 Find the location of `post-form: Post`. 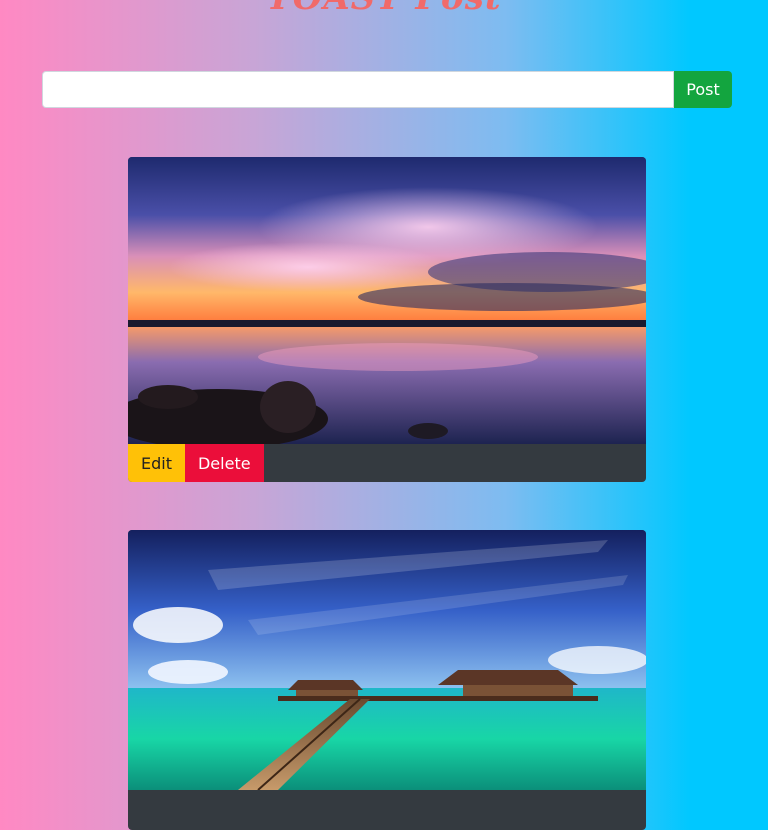

post-form: Post is located at coordinates (387, 89).